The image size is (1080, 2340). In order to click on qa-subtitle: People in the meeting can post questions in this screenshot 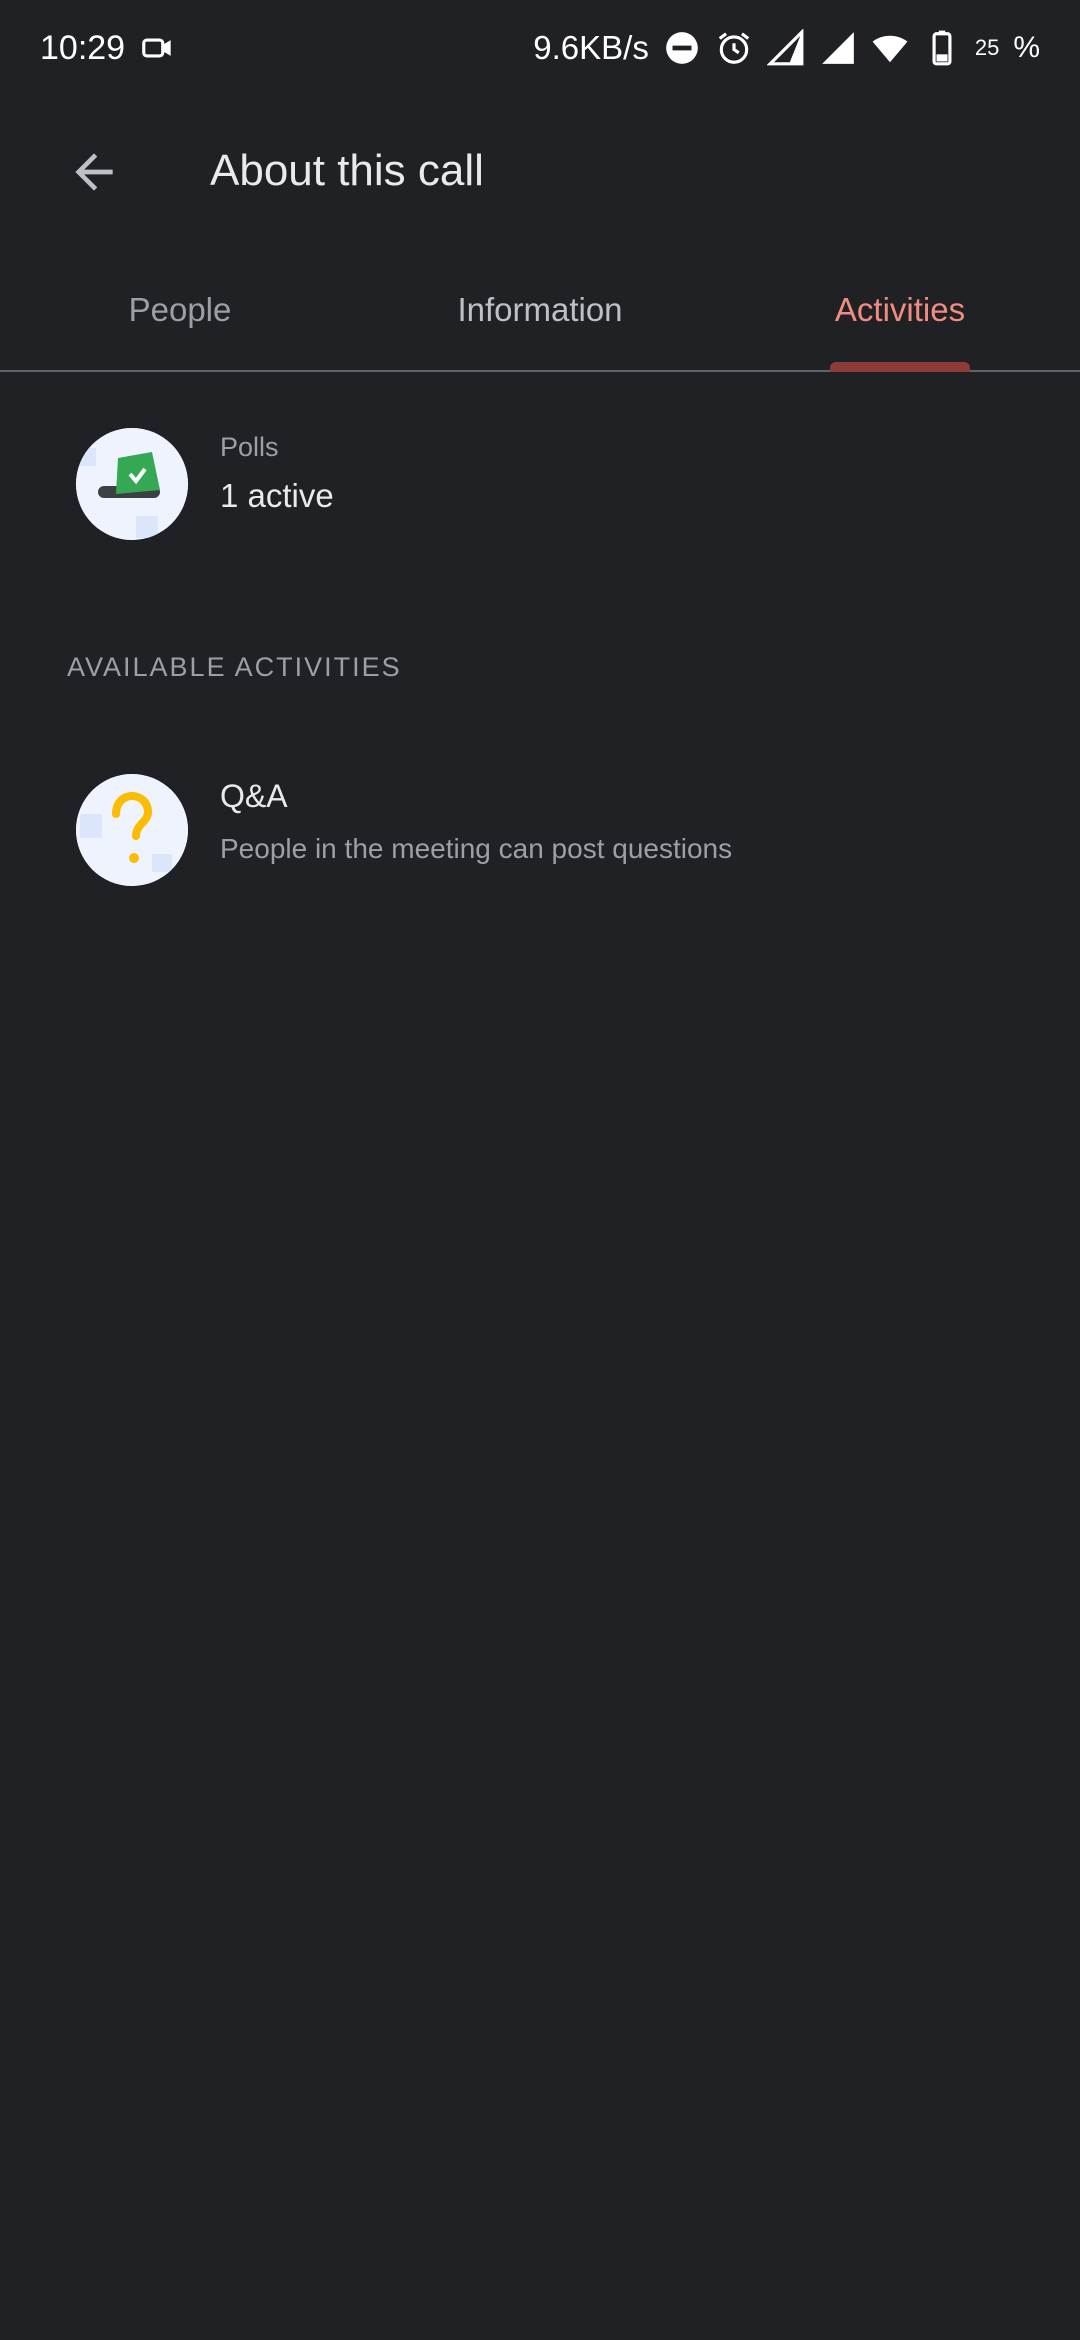, I will do `click(476, 848)`.